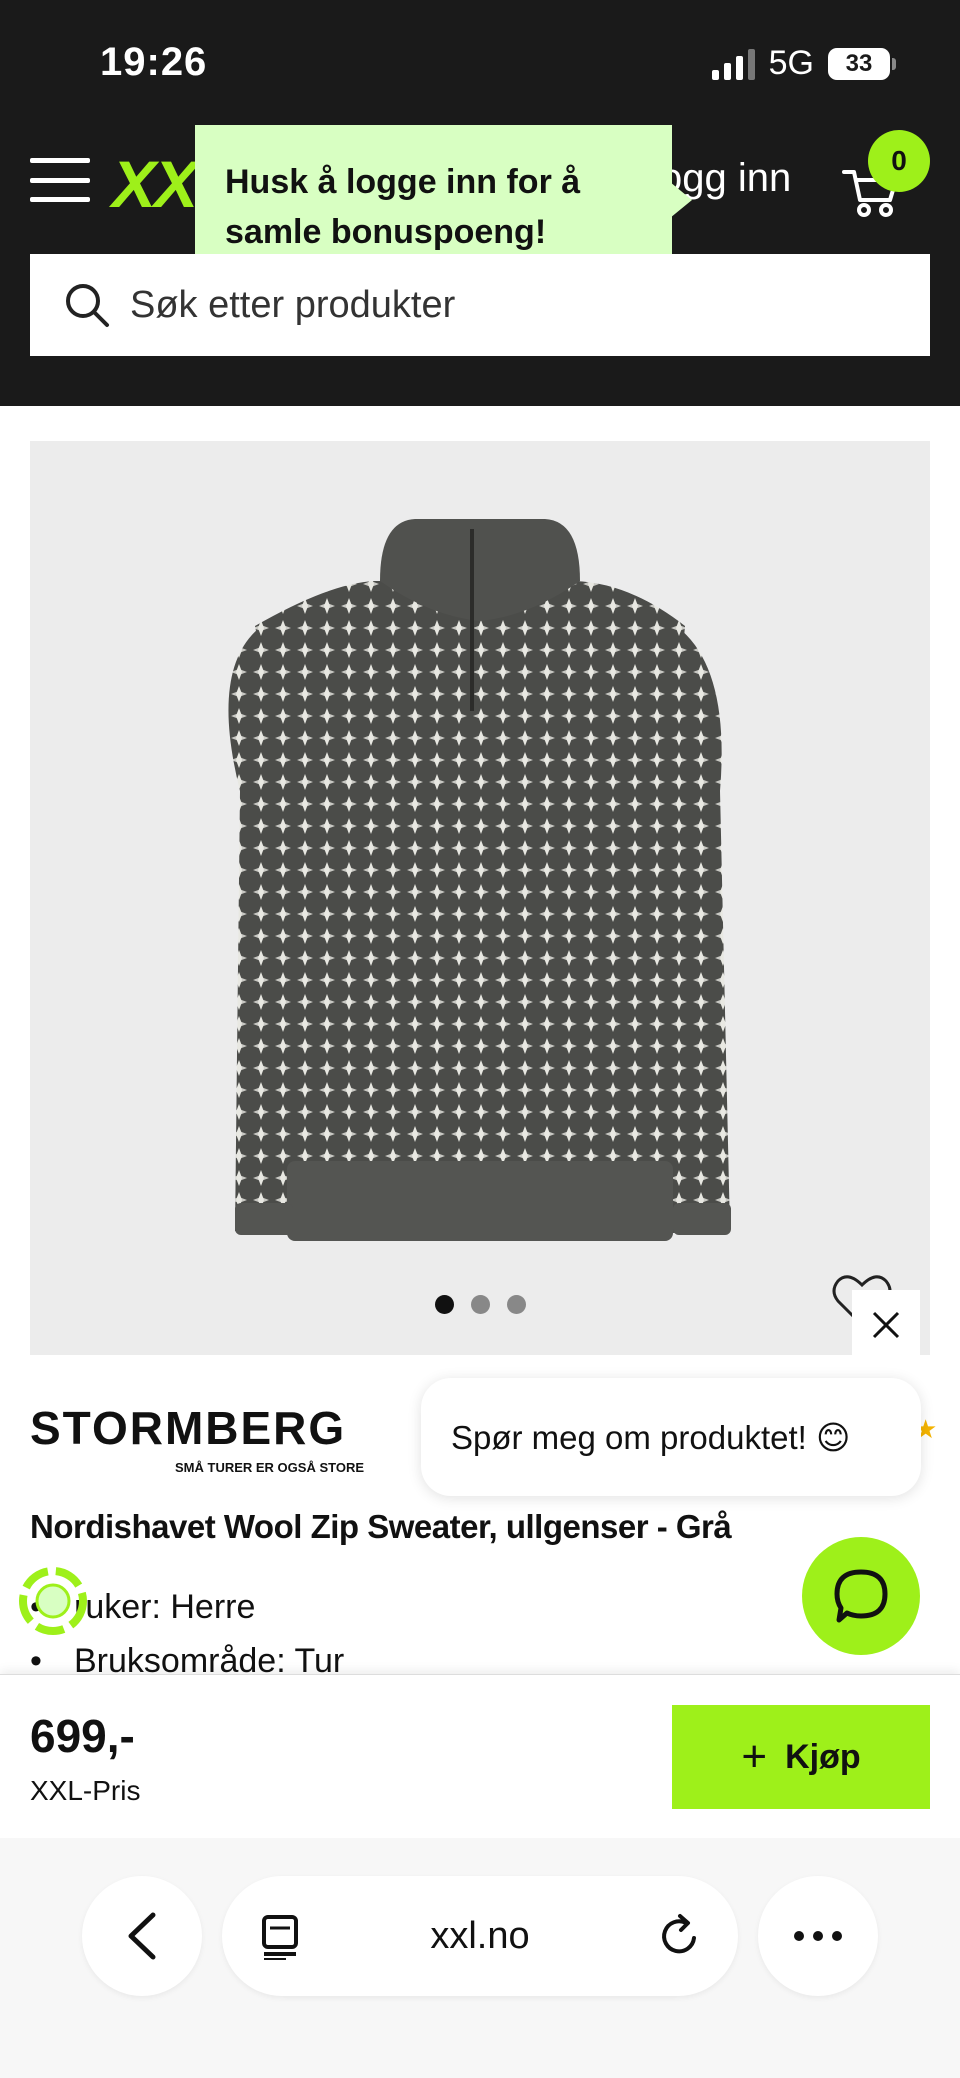 The width and height of the screenshot is (960, 2078). I want to click on plus-icon: +, so click(754, 1756).